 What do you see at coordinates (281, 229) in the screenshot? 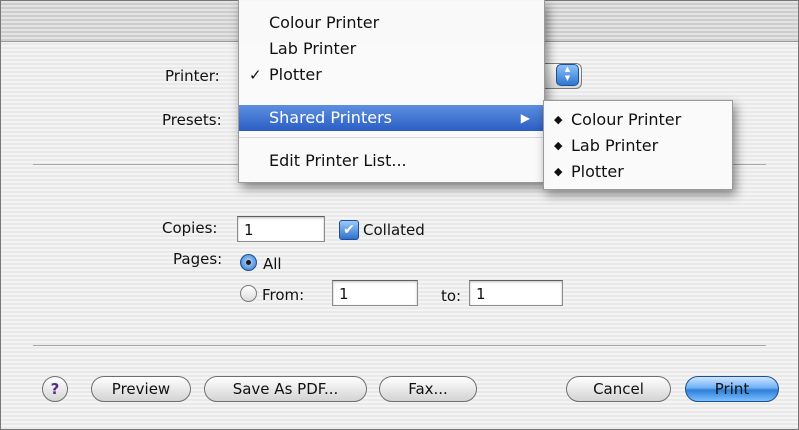
I see `copies-field: 1` at bounding box center [281, 229].